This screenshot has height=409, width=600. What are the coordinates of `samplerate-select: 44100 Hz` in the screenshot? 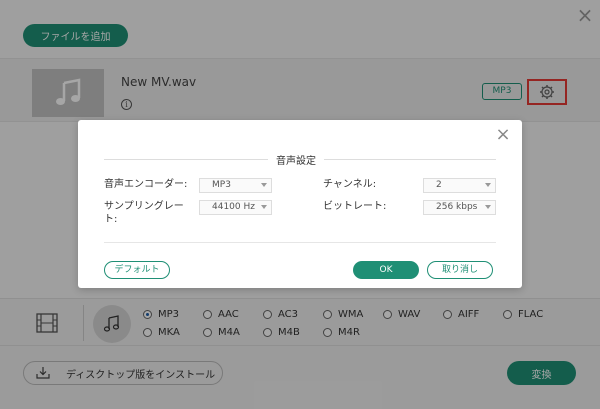 It's located at (235, 207).